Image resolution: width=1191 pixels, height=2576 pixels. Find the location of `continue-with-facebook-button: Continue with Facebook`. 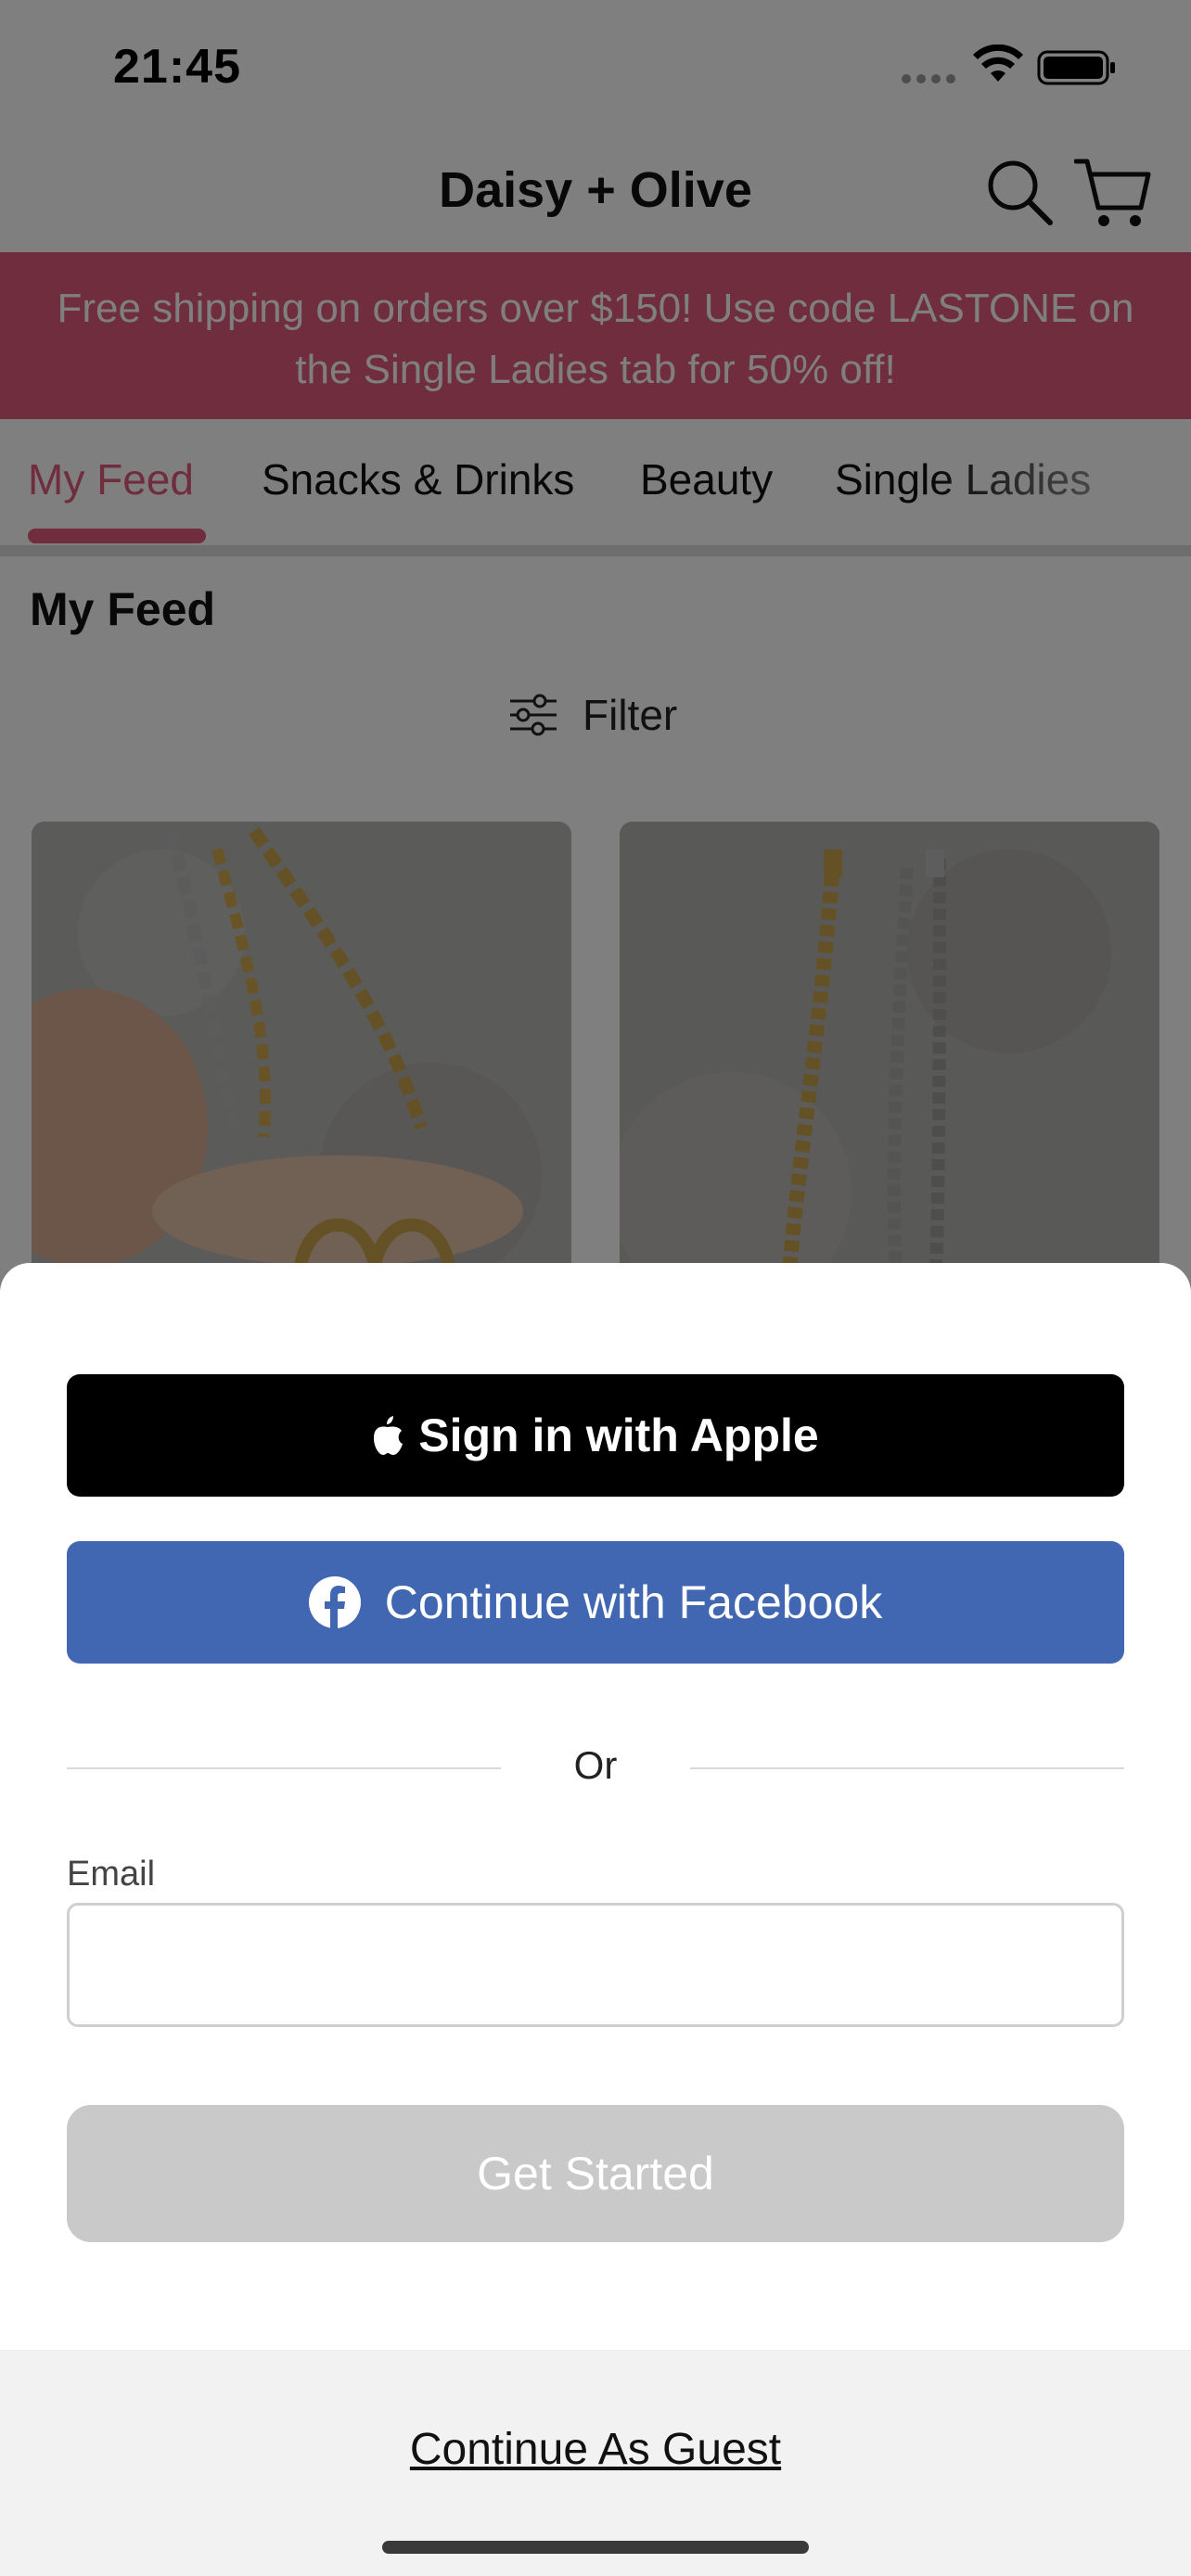

continue-with-facebook-button: Continue with Facebook is located at coordinates (595, 1602).